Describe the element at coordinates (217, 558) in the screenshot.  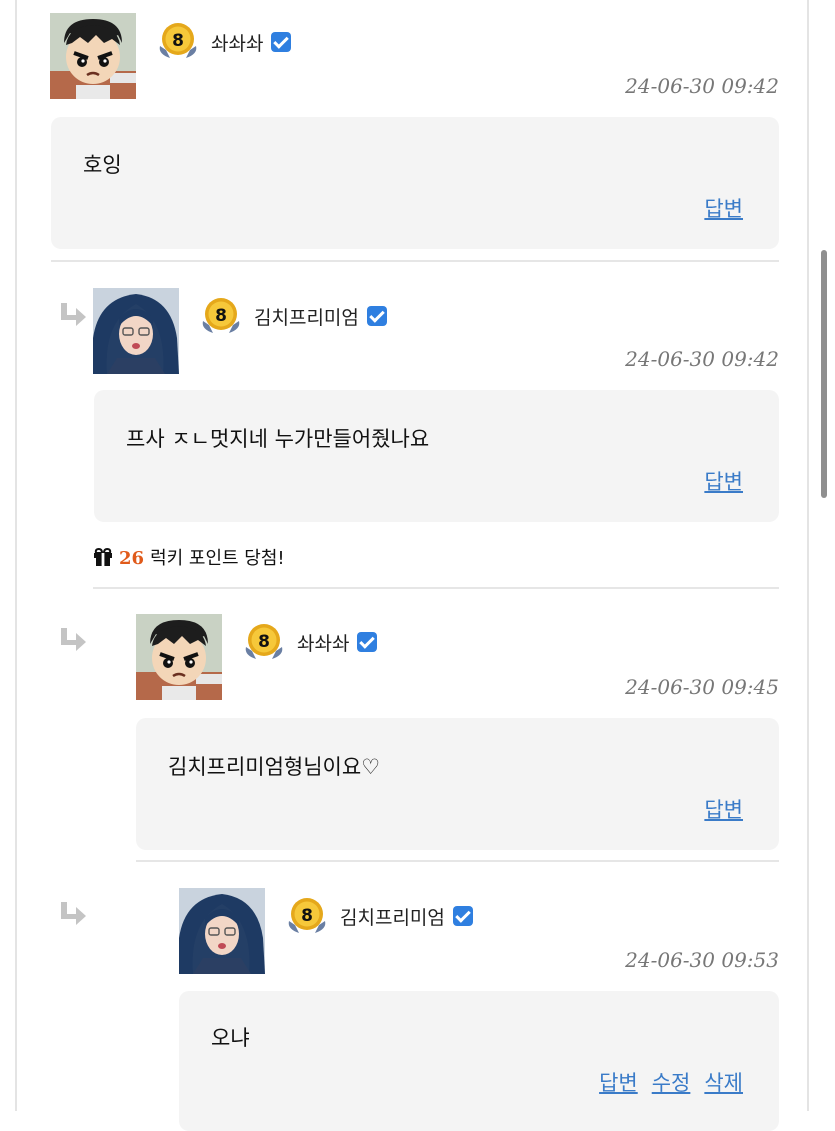
I see `lucky-point-text: 럭키 포인트 당첨!` at that location.